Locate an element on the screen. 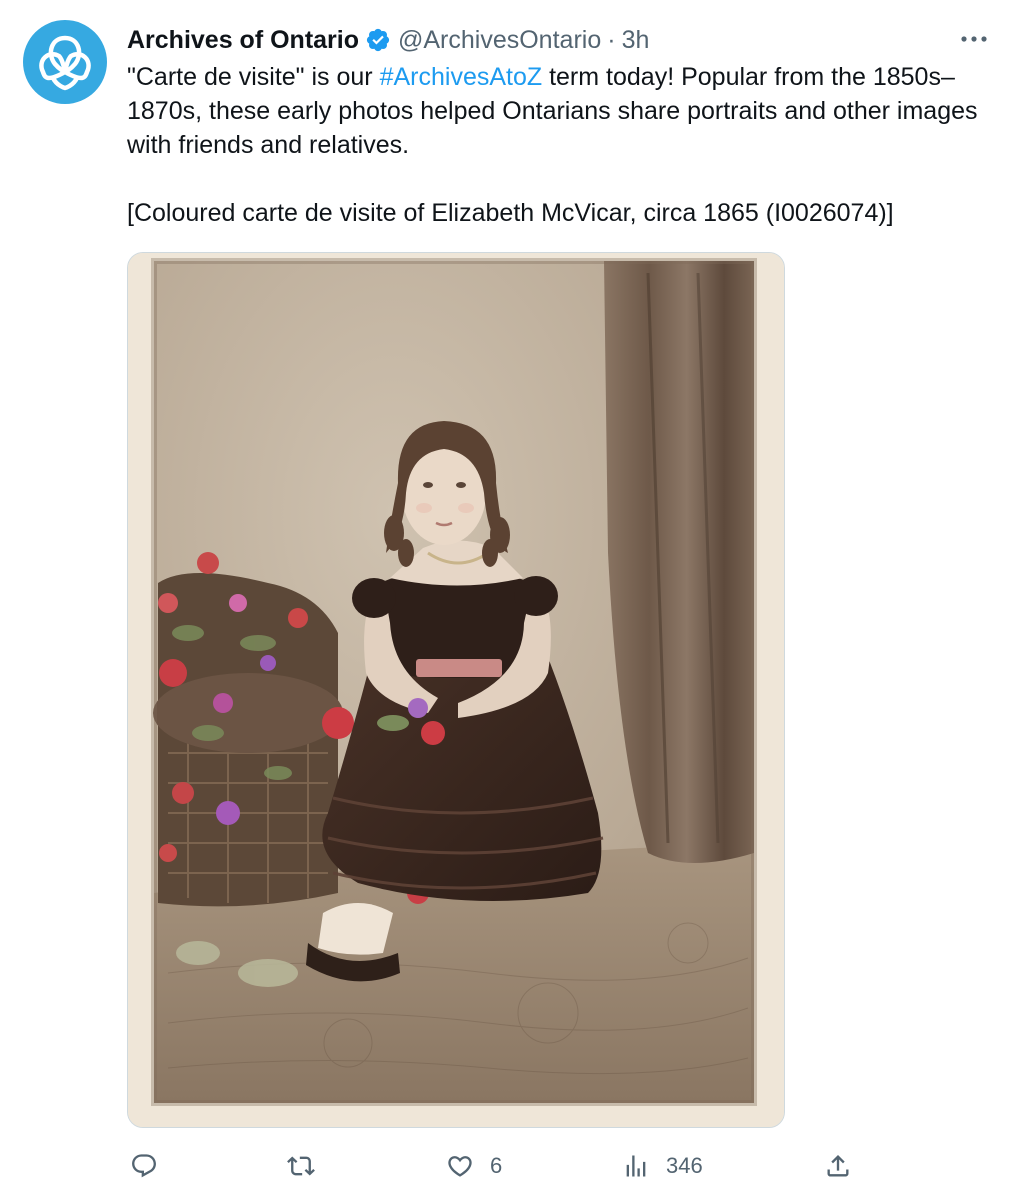 The width and height of the screenshot is (1015, 1200). retweet-button is located at coordinates (309, 1166).